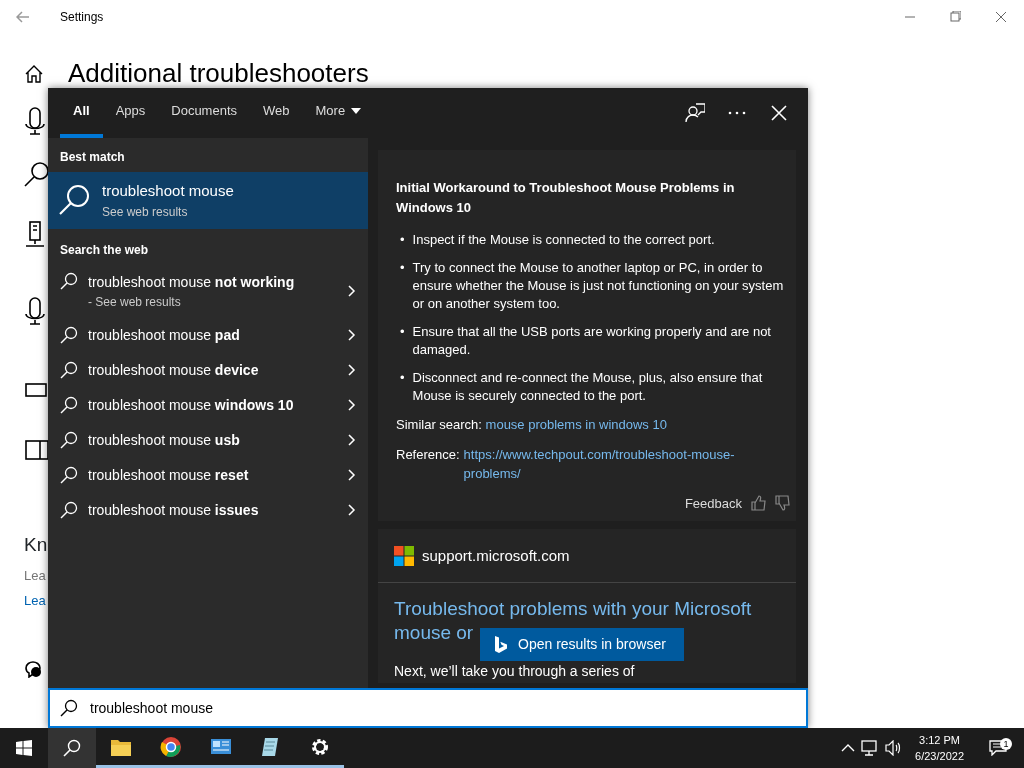 The height and width of the screenshot is (768, 1024). I want to click on maximize-icon, so click(955, 17).